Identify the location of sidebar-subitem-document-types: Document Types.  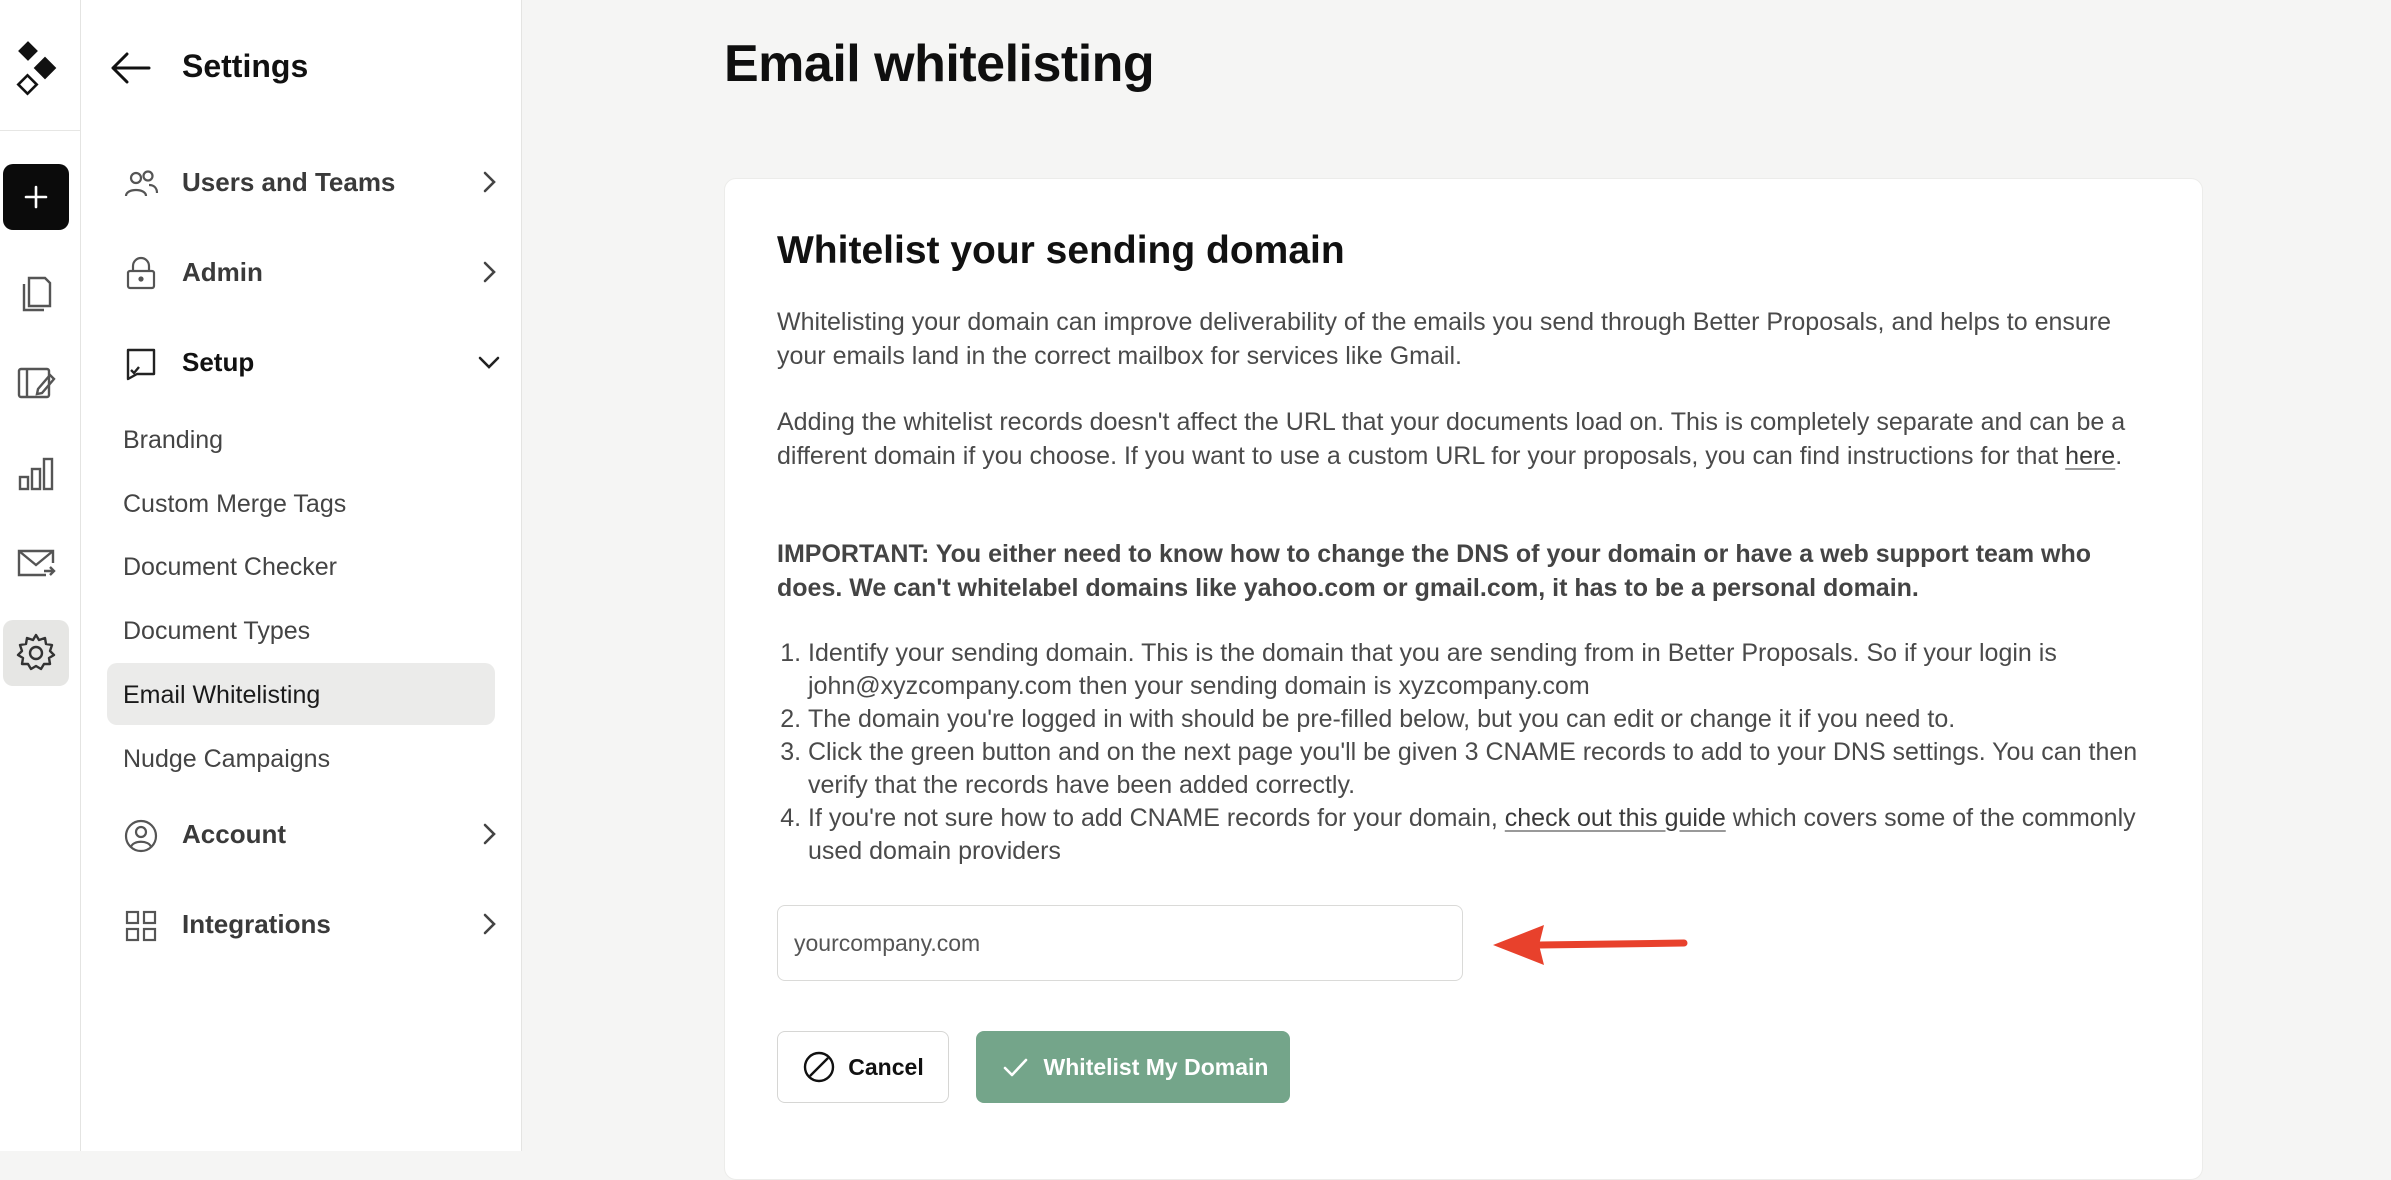
(301, 630).